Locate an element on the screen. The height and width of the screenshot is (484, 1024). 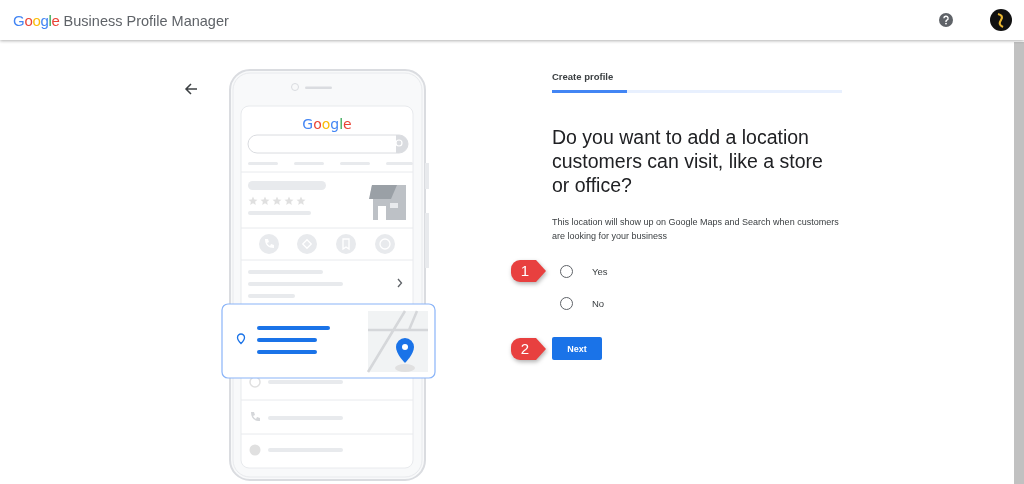
avatar is located at coordinates (1001, 20).